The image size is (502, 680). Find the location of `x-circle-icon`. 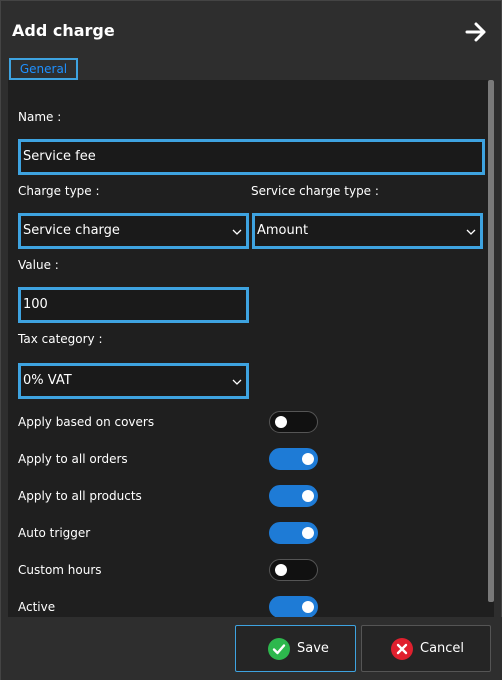

x-circle-icon is located at coordinates (402, 649).